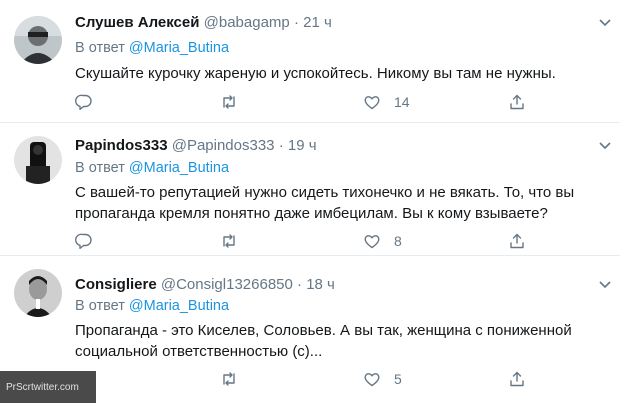 Image resolution: width=620 pixels, height=403 pixels. What do you see at coordinates (121, 145) in the screenshot?
I see `author-name: Papindos333` at bounding box center [121, 145].